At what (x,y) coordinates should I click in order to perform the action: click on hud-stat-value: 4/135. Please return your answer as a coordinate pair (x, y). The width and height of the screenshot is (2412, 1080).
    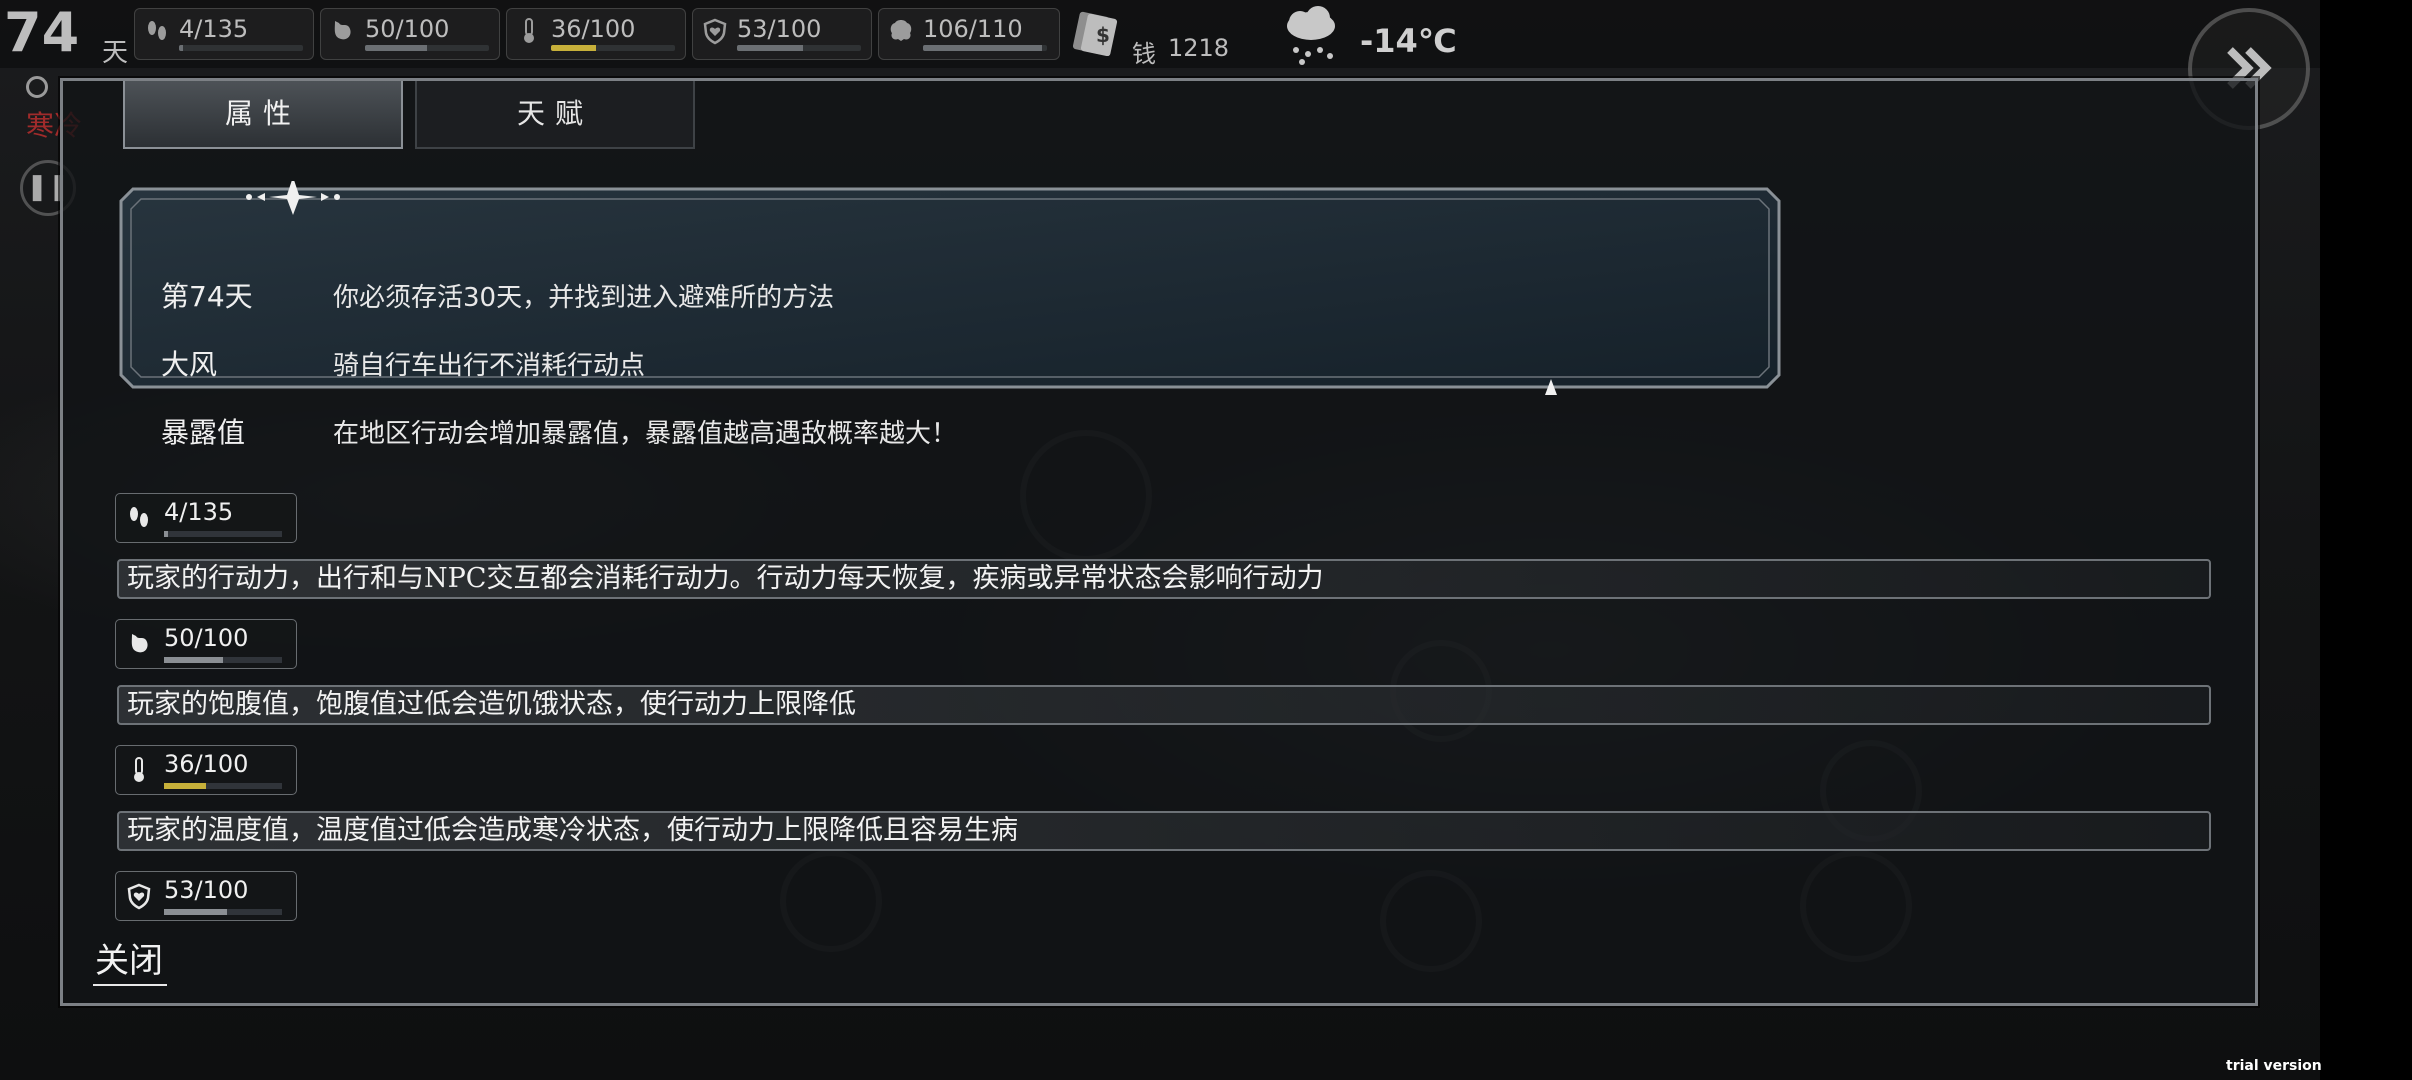
    Looking at the image, I should click on (214, 29).